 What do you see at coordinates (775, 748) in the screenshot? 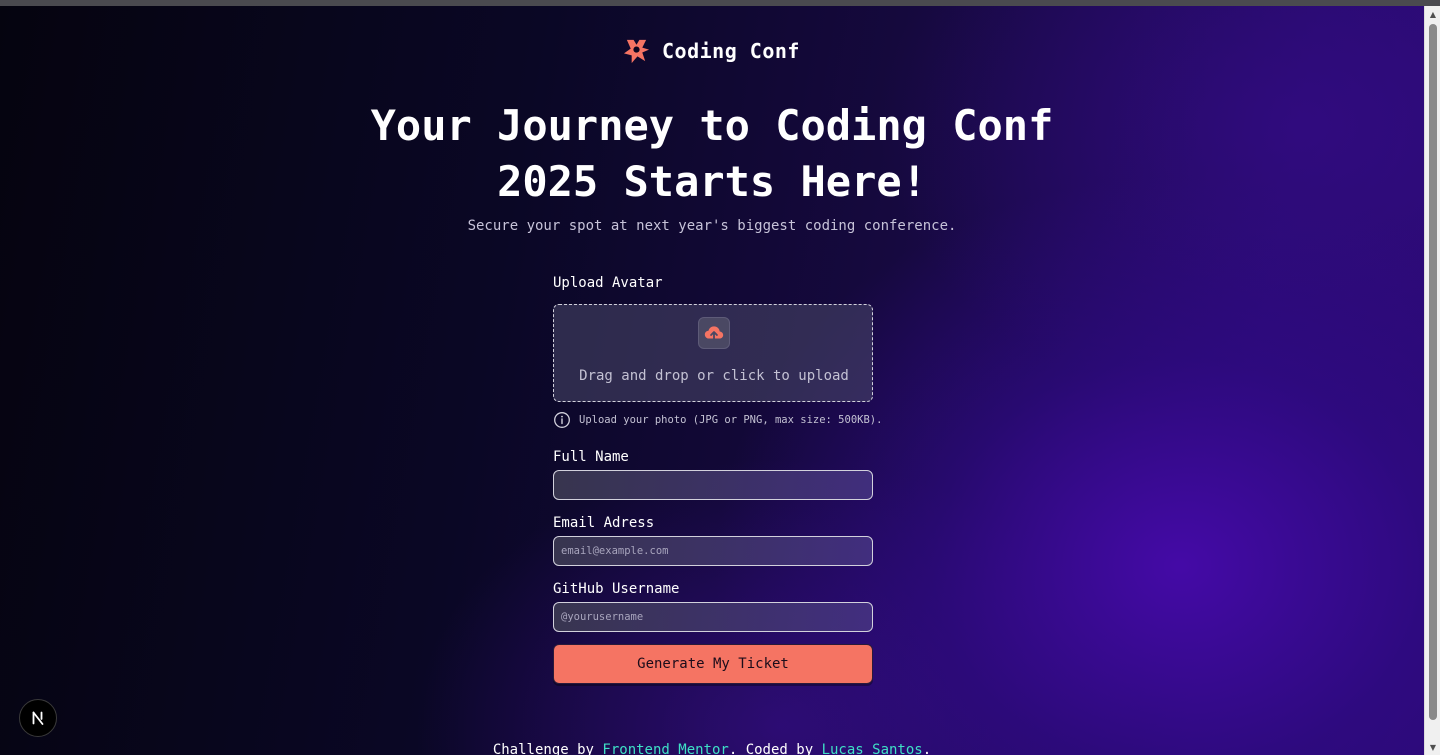
I see `footer-middle: . Coded by` at bounding box center [775, 748].